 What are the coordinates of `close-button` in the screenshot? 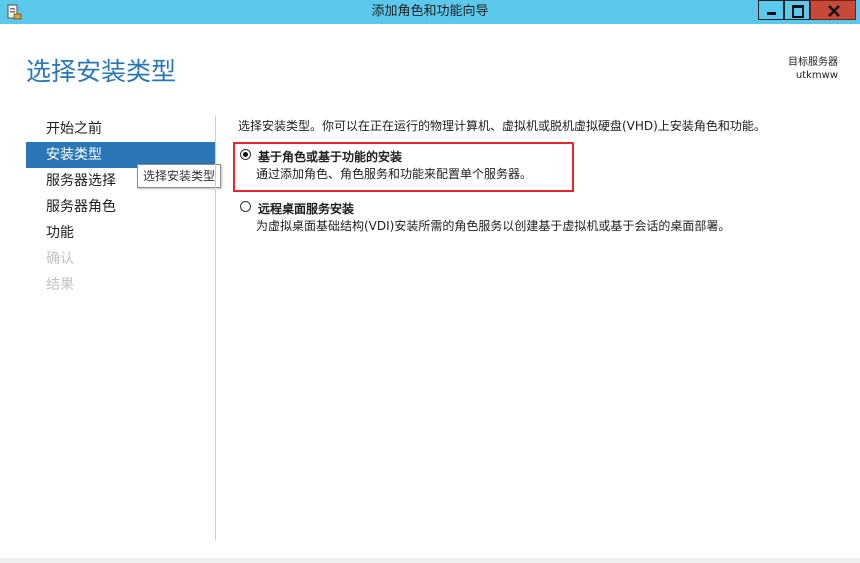 It's located at (833, 10).